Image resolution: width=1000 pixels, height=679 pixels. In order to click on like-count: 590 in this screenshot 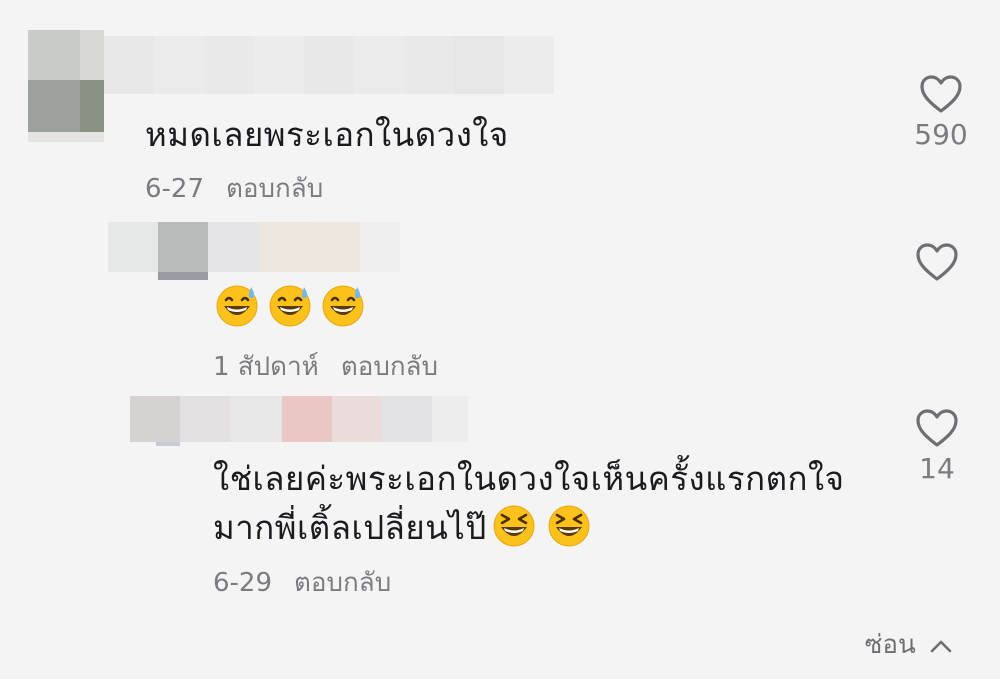, I will do `click(941, 134)`.